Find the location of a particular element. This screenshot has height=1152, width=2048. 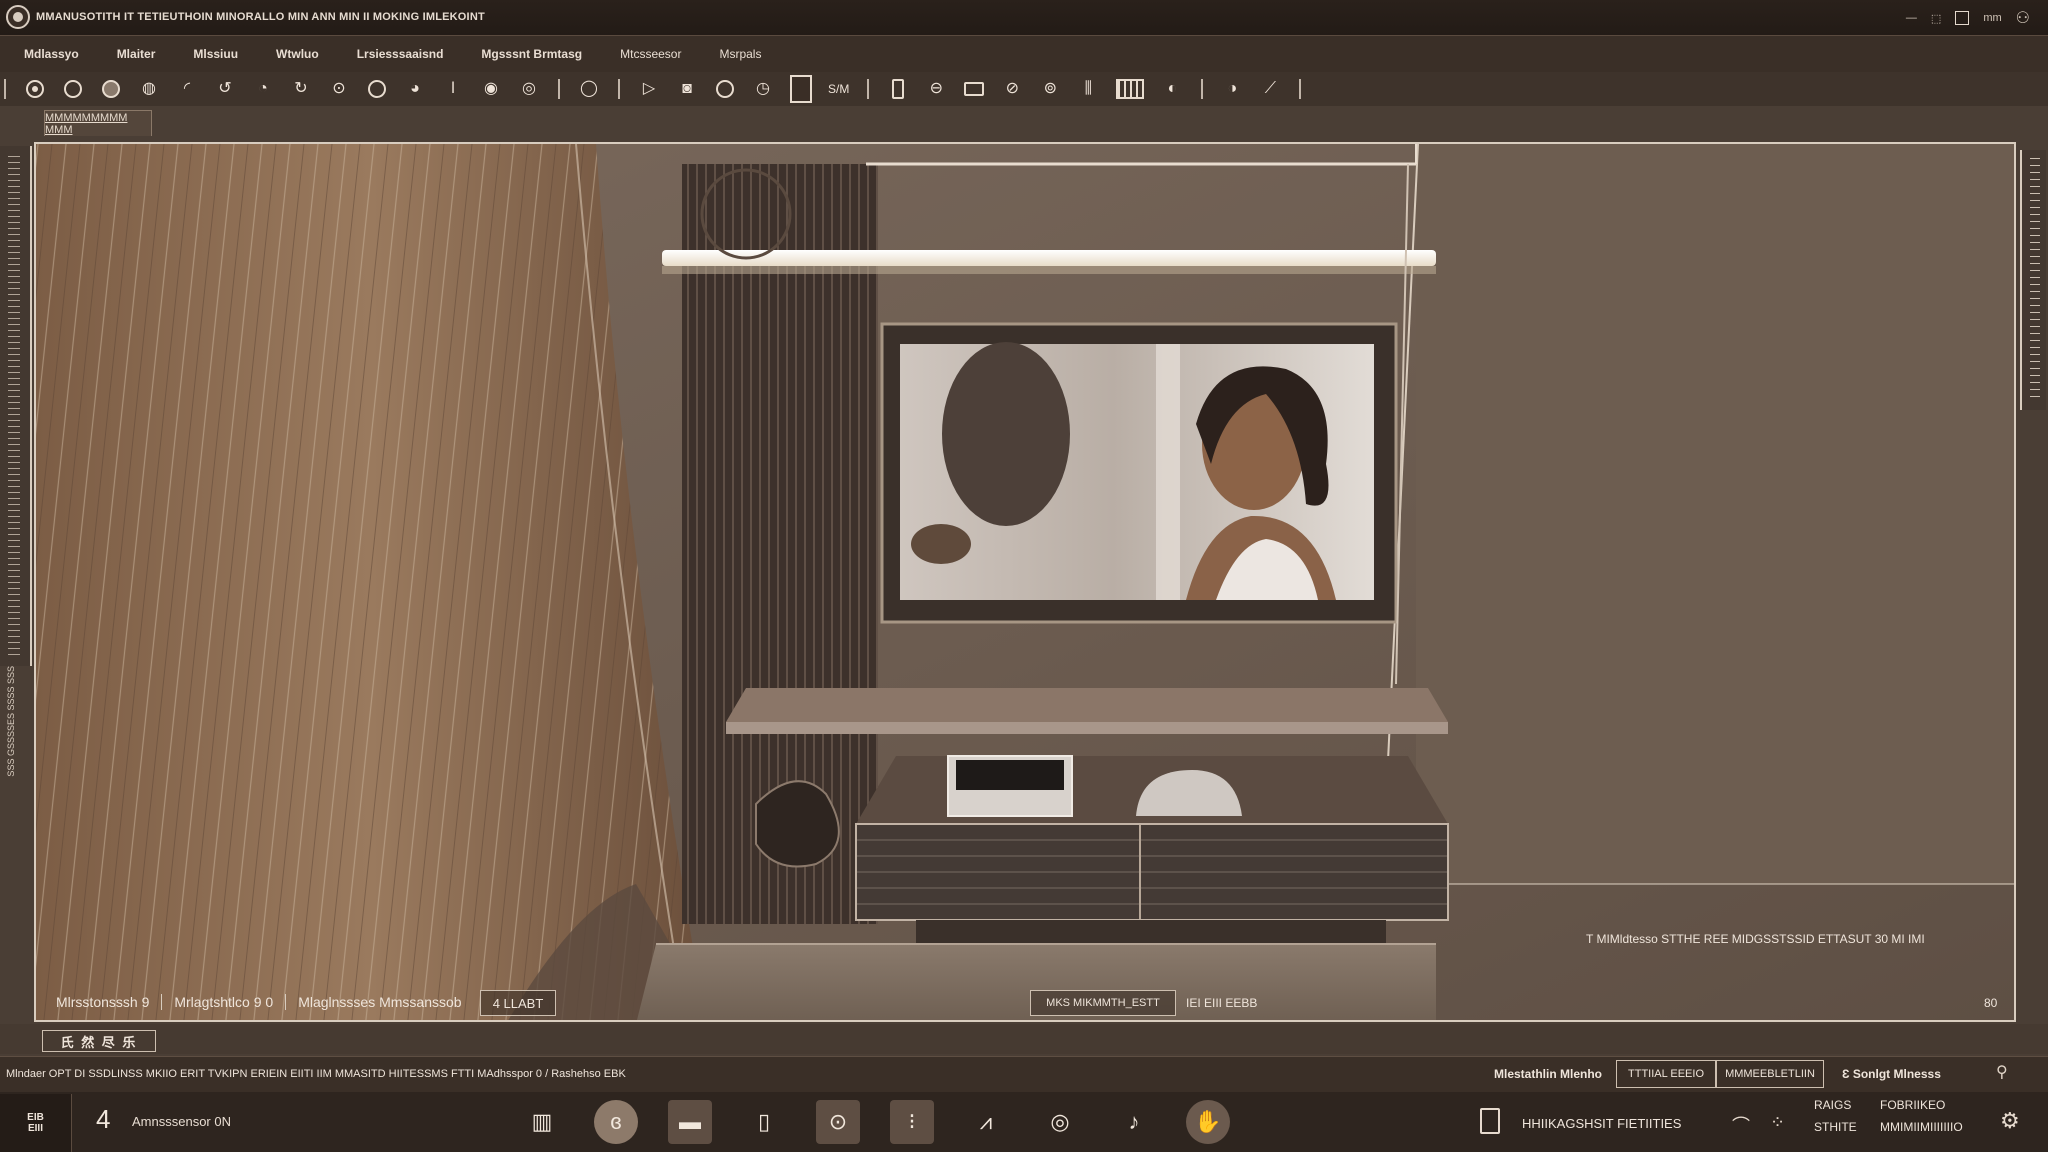

line-icon: Ɩ is located at coordinates (453, 89).